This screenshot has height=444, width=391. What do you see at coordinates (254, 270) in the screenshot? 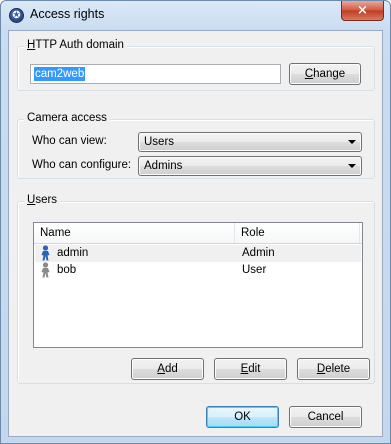
I see `user-role: User` at bounding box center [254, 270].